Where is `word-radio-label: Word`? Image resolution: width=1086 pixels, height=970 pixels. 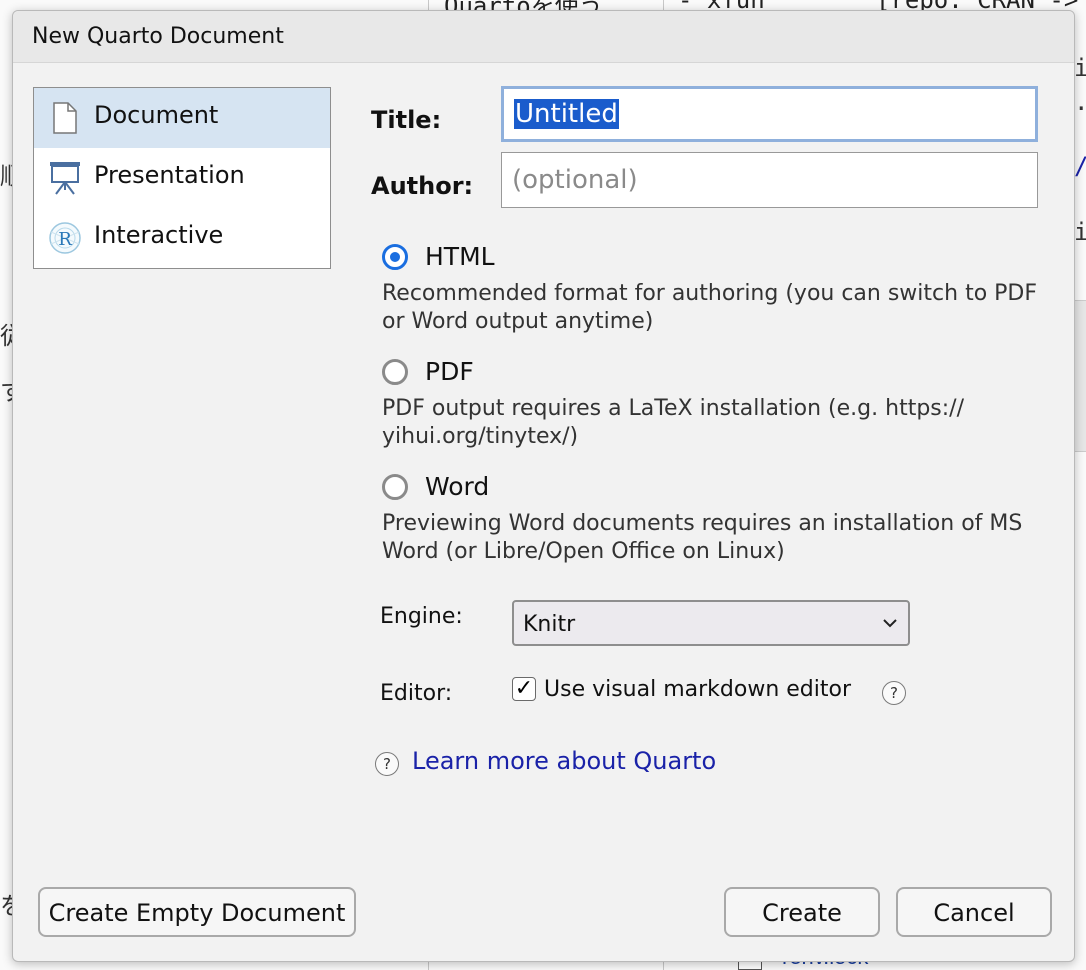
word-radio-label: Word is located at coordinates (457, 486).